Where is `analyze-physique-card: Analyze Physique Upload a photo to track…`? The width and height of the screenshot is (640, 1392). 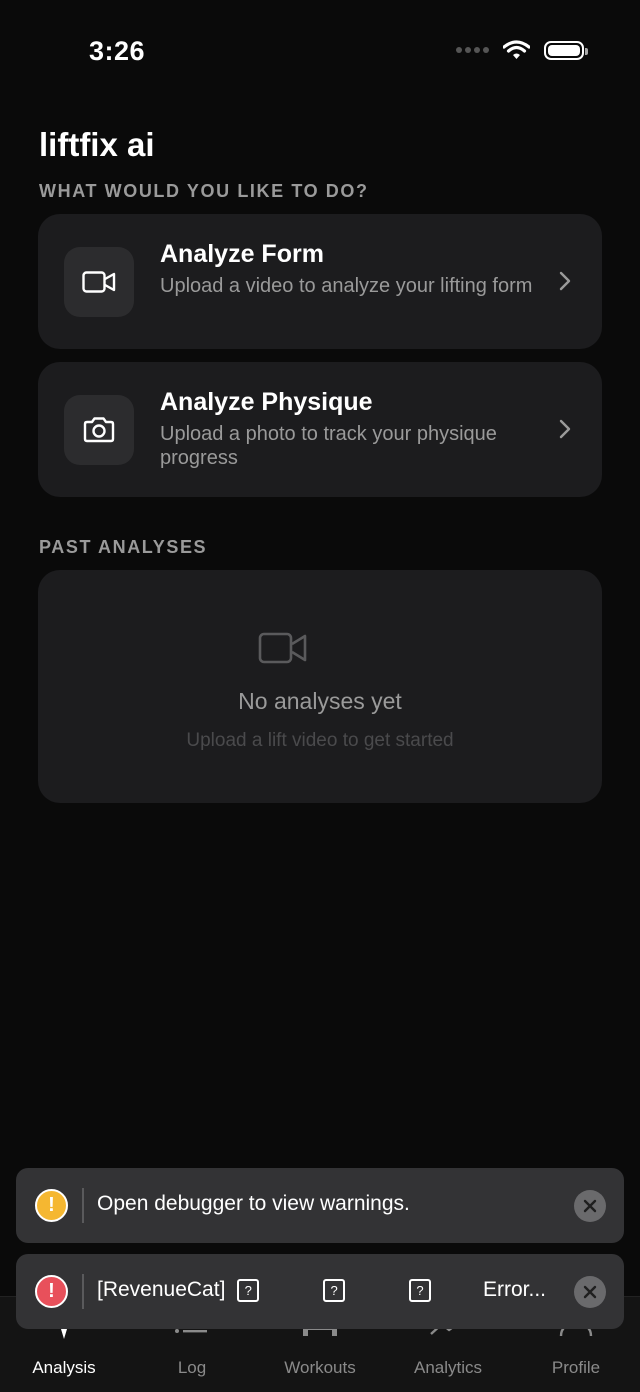 analyze-physique-card: Analyze Physique Upload a photo to track… is located at coordinates (320, 429).